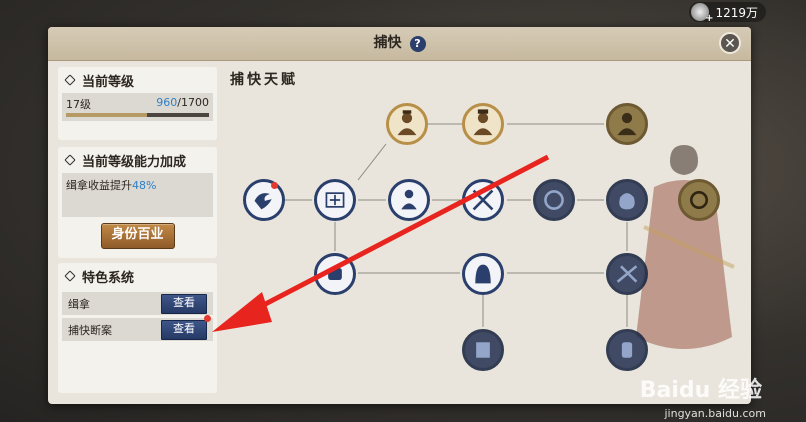 This screenshot has height=422, width=806. I want to click on armor-icon, so click(483, 350).